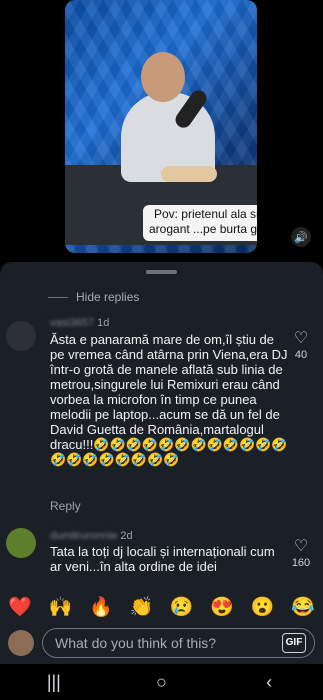 This screenshot has height=700, width=323. Describe the element at coordinates (301, 237) in the screenshot. I see `speaker-icon: 🔊` at that location.